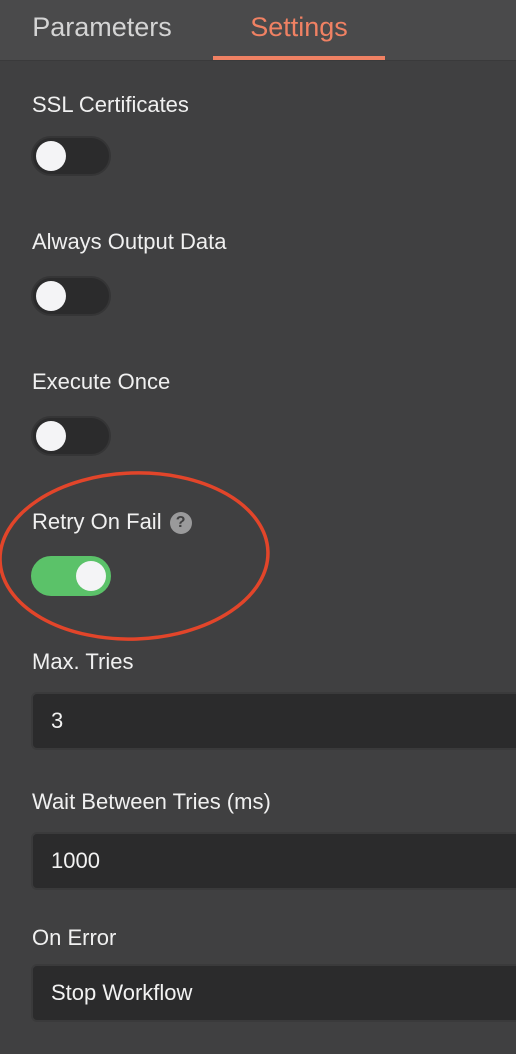 The image size is (516, 1054). What do you see at coordinates (273, 993) in the screenshot?
I see `on-error-select: Stop Workflow` at bounding box center [273, 993].